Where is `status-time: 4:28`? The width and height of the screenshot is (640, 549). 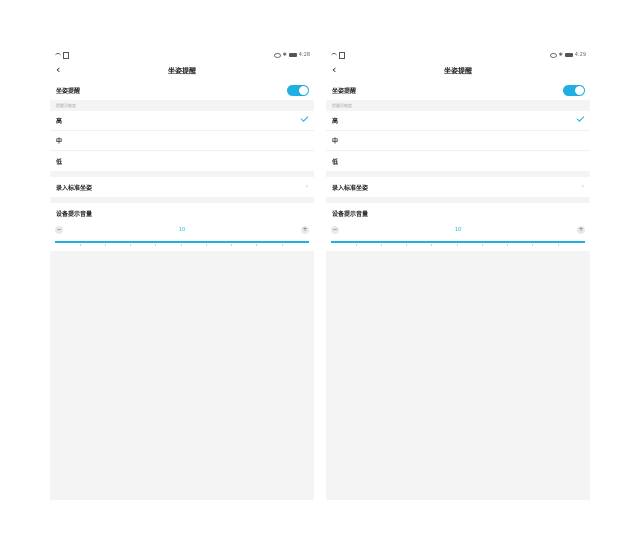
status-time: 4:28 is located at coordinates (304, 55).